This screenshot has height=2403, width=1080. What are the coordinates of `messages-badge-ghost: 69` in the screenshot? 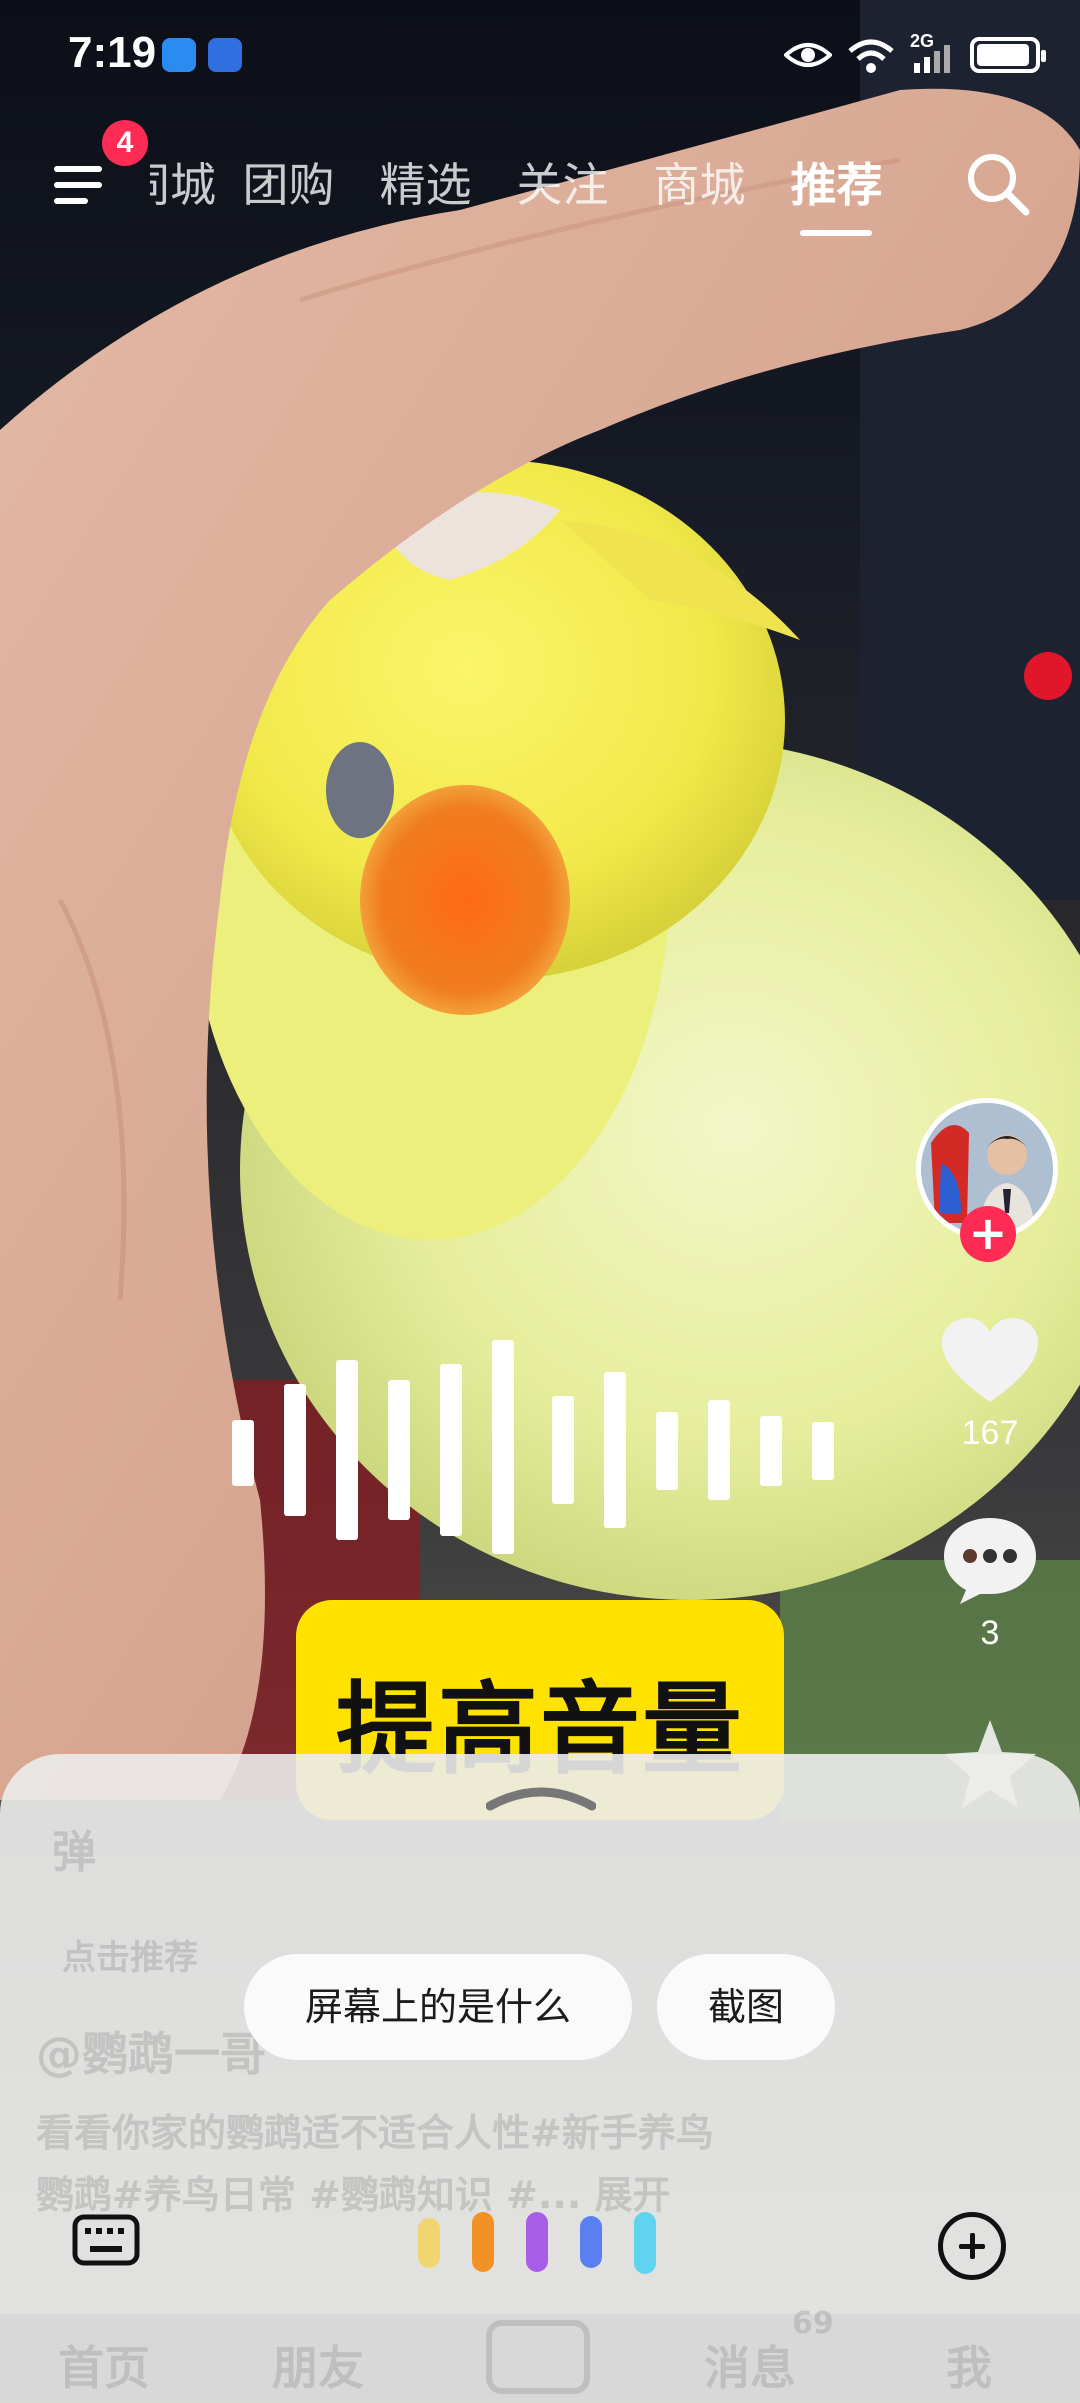 It's located at (813, 2323).